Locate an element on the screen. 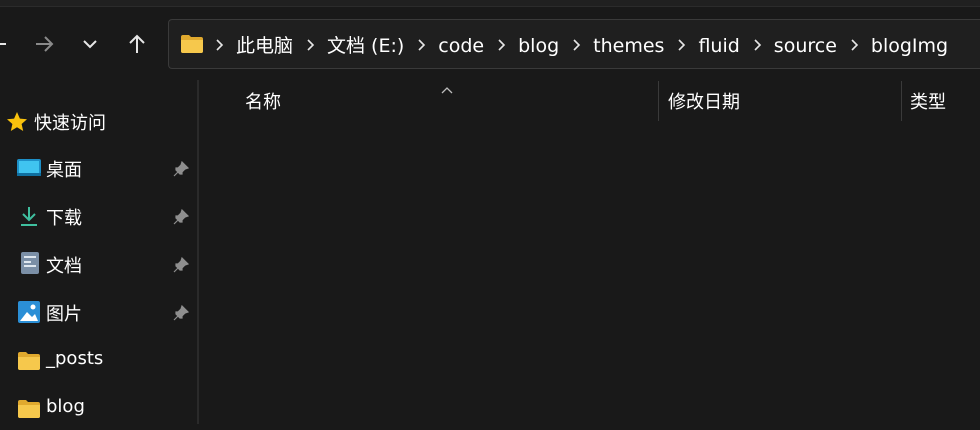  column-header-type: 类型 is located at coordinates (945, 101).